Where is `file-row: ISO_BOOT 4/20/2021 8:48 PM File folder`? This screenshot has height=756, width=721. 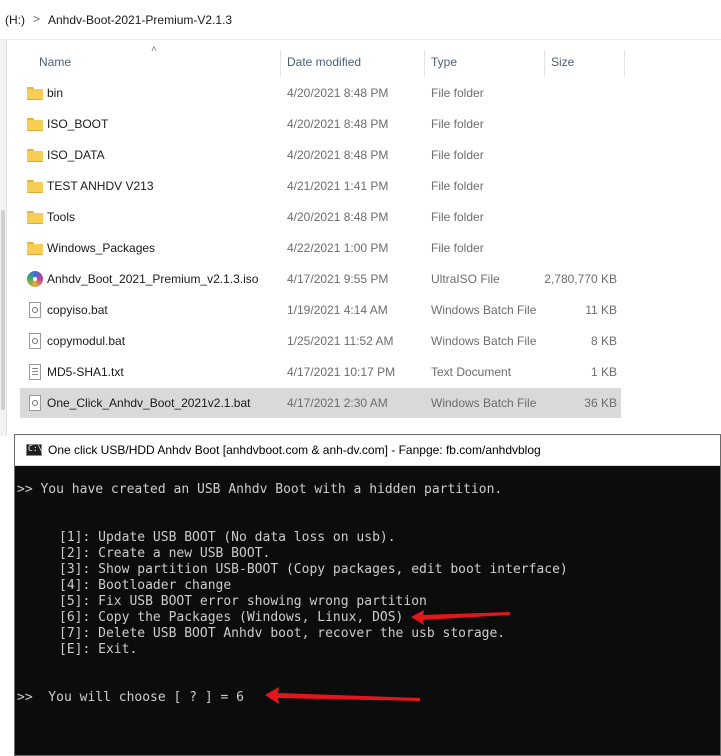
file-row: ISO_BOOT 4/20/2021 8:48 PM File folder is located at coordinates (320, 124).